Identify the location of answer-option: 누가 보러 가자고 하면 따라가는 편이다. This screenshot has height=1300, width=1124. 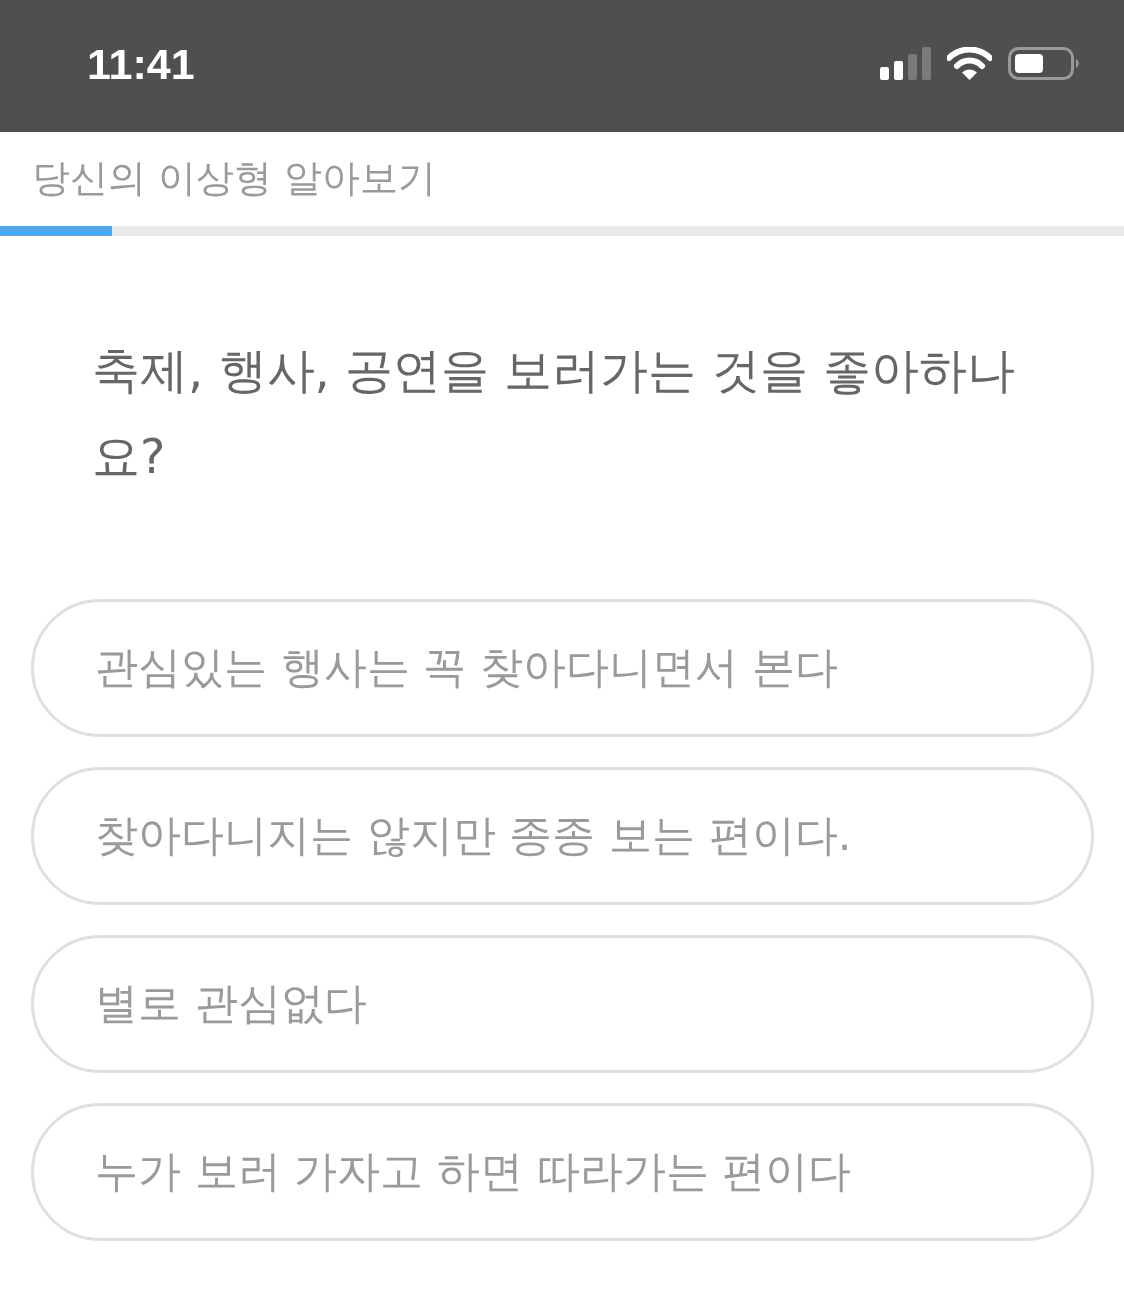
(562, 1172).